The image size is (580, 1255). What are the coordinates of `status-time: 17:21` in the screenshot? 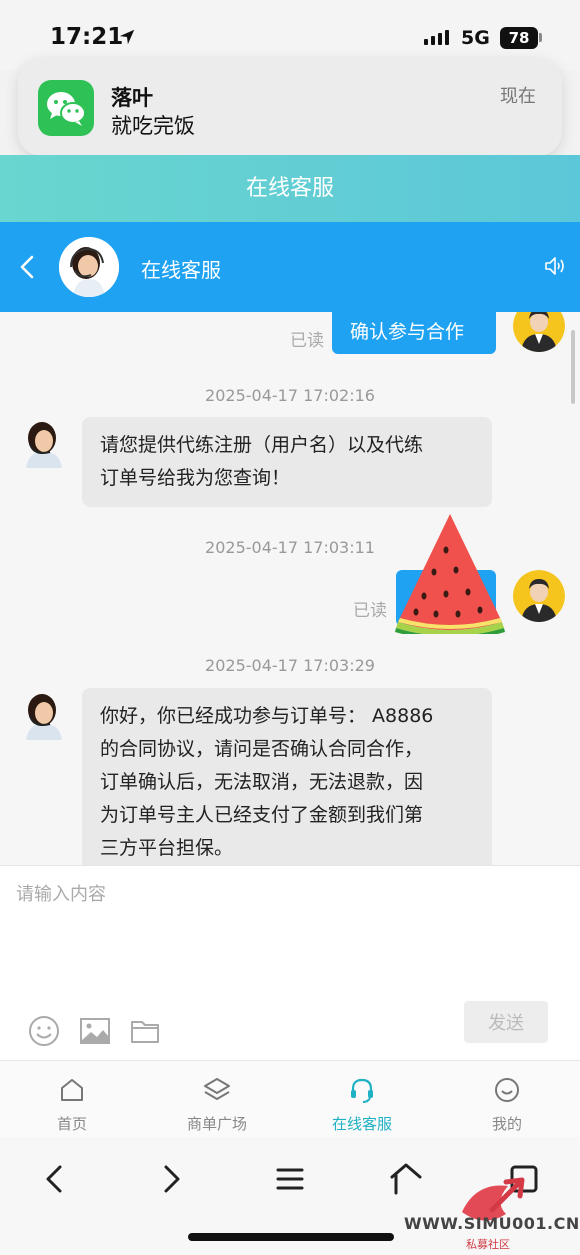 It's located at (87, 37).